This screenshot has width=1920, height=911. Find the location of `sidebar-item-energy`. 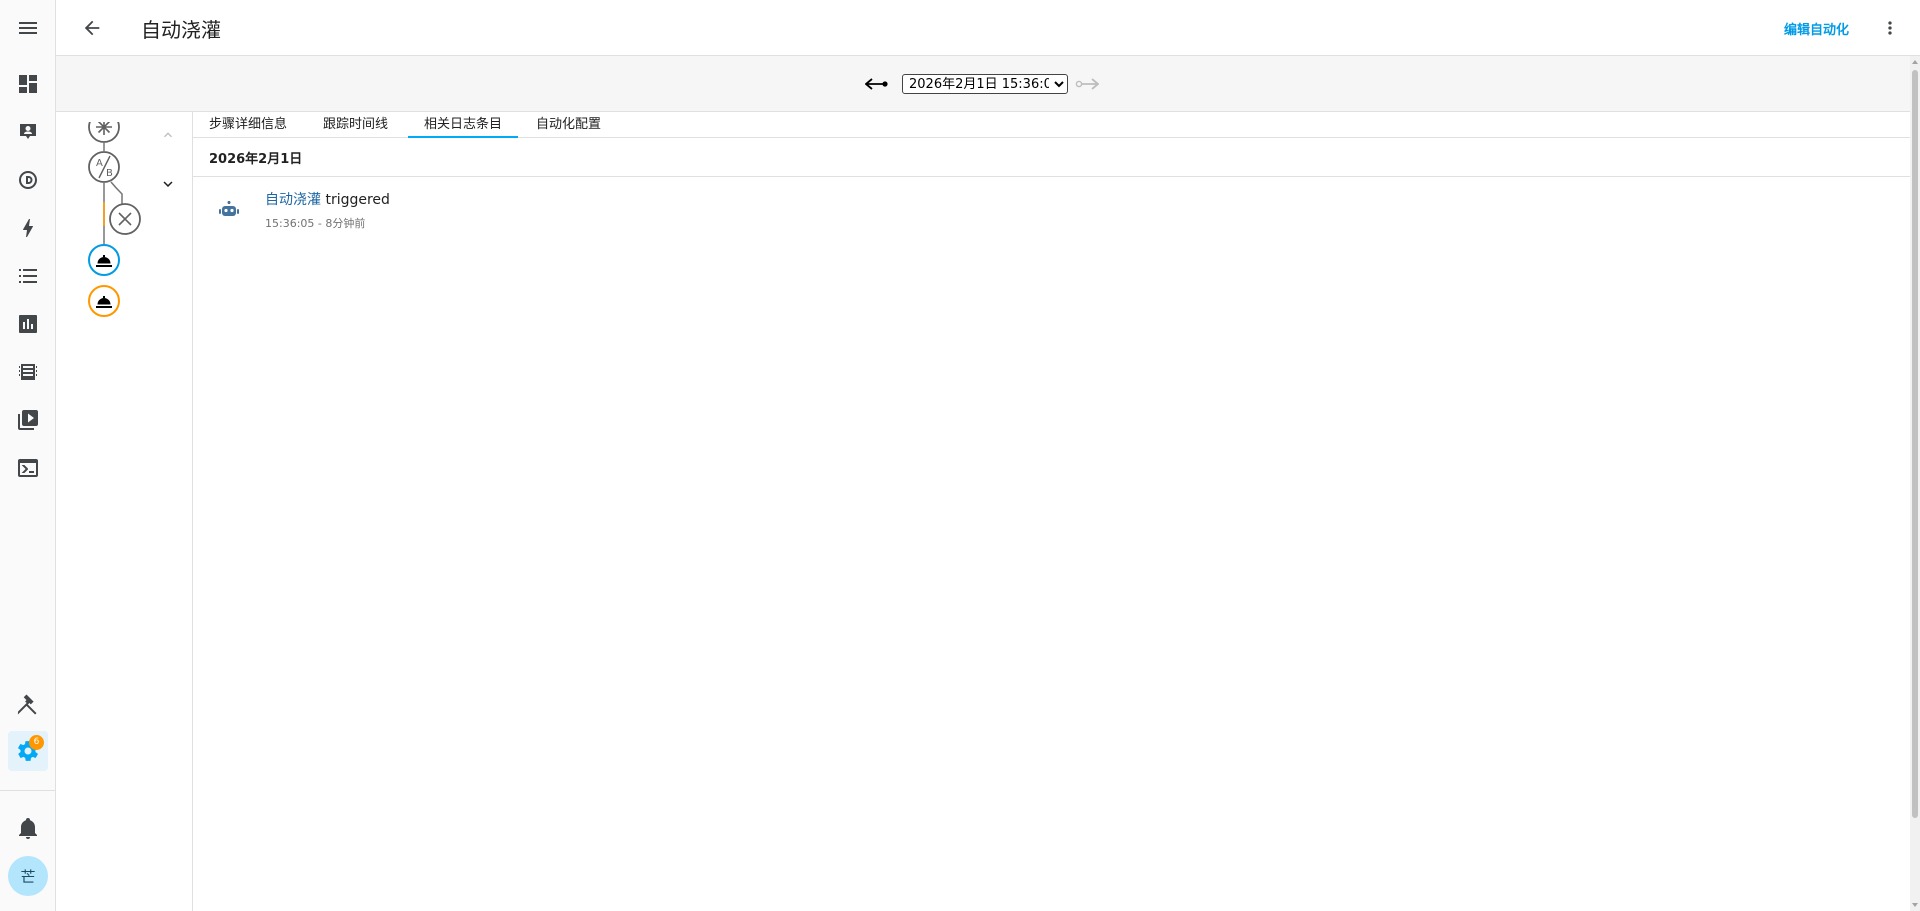

sidebar-item-energy is located at coordinates (28, 228).